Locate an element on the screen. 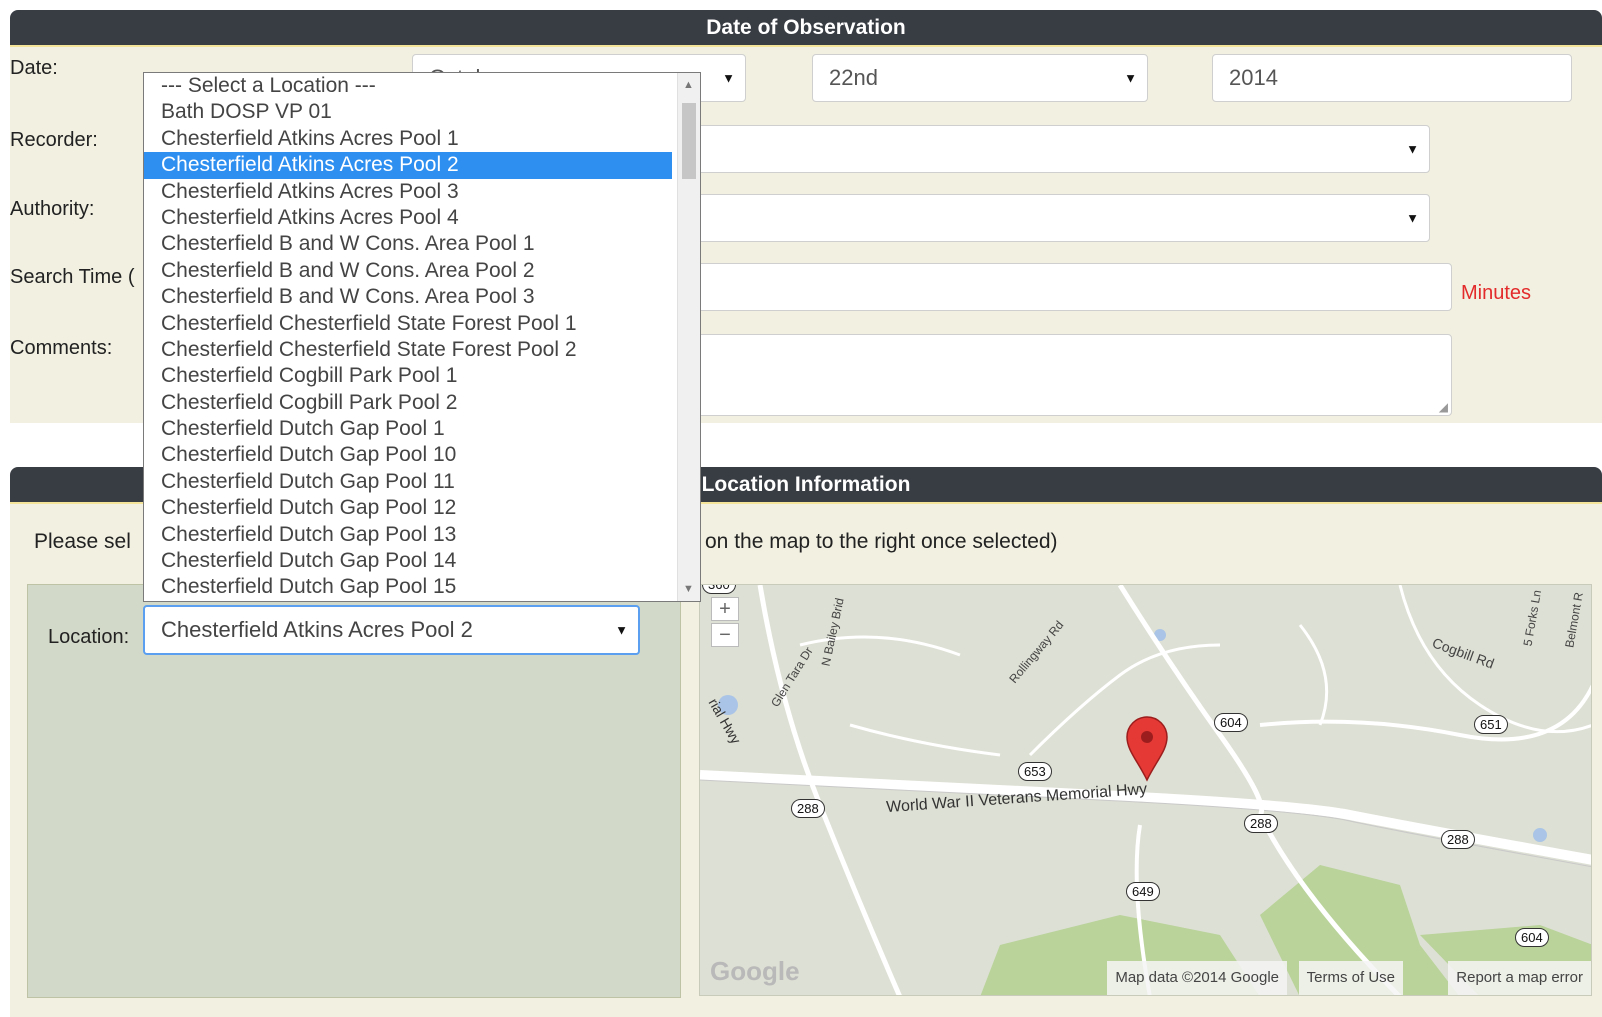  list-item: Chesterfield Dutch Gap Pool 13 is located at coordinates (408, 535).